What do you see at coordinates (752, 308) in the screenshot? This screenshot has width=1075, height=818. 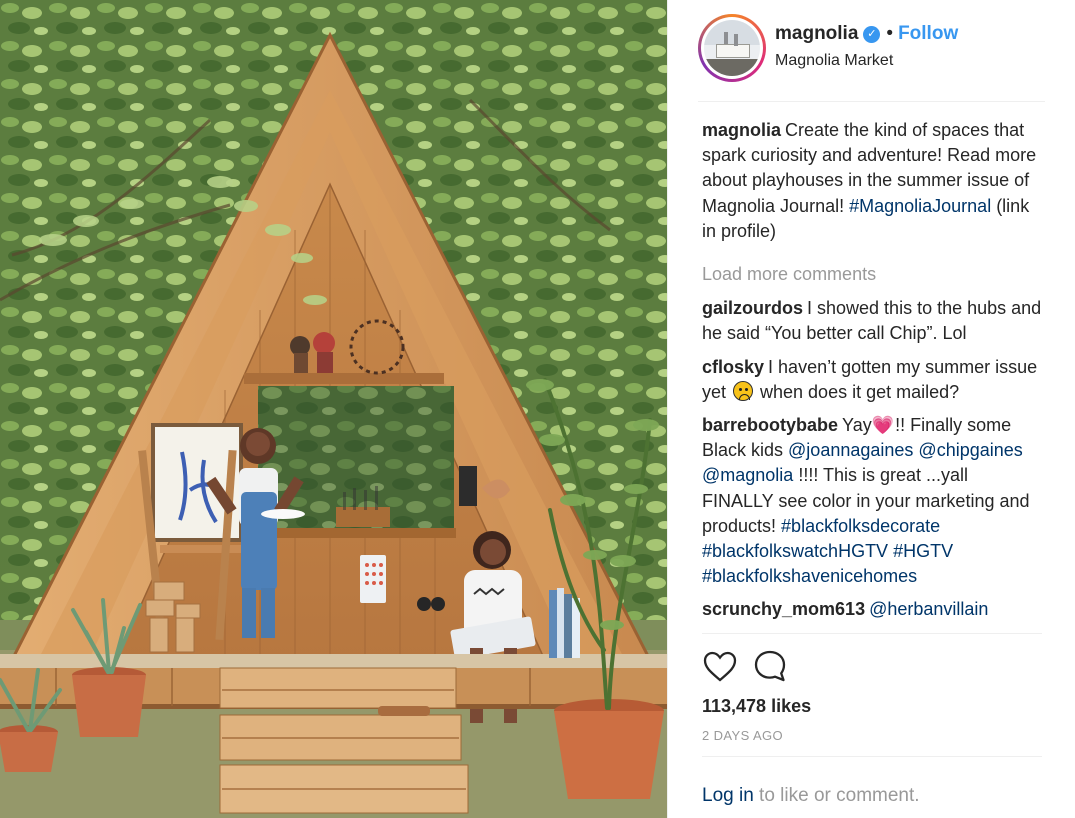 I see `comment-username: gailzourdos` at bounding box center [752, 308].